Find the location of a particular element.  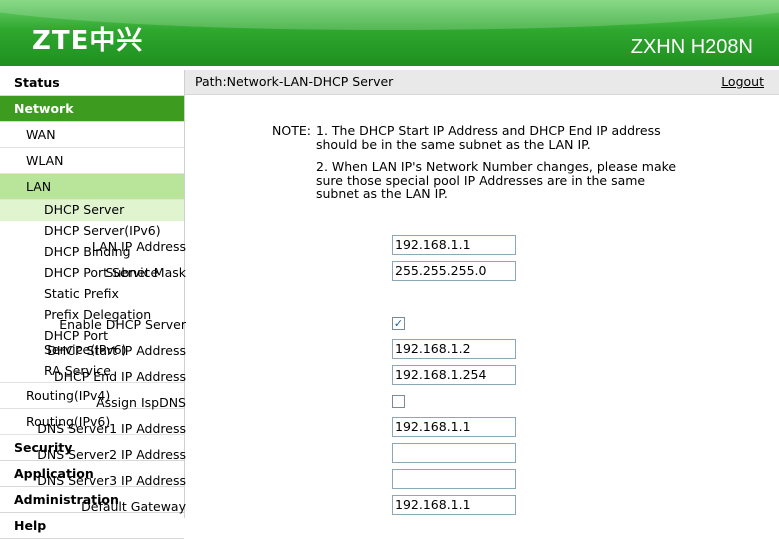

dhcp-end-ip-input: 192.168.1.254 is located at coordinates (454, 375).